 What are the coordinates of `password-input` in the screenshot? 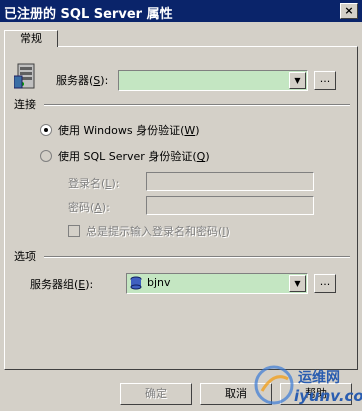 It's located at (230, 205).